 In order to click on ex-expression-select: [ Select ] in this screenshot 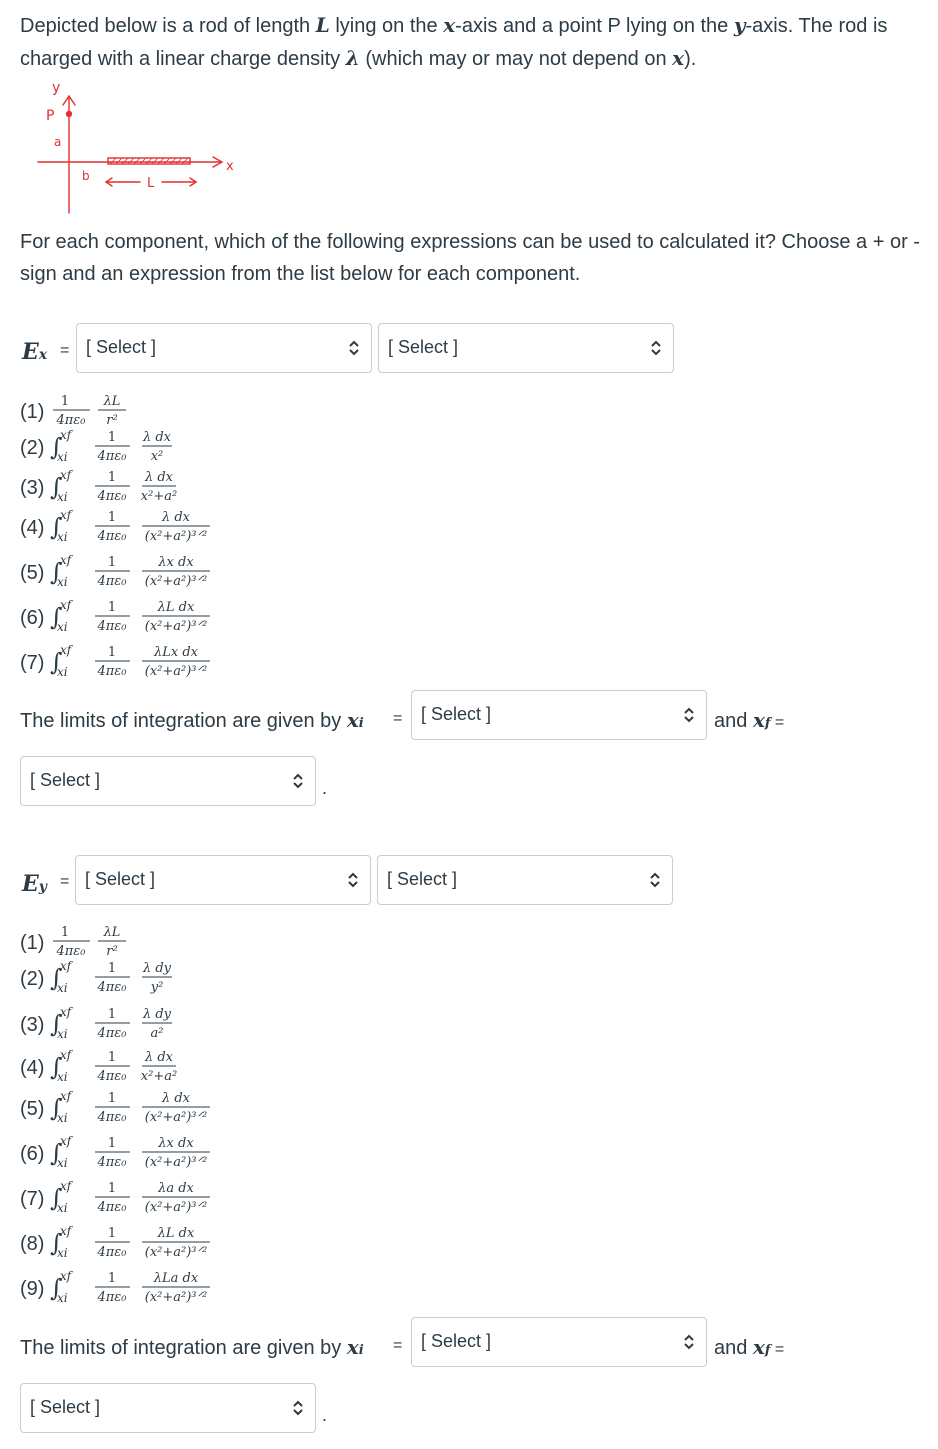, I will do `click(526, 348)`.